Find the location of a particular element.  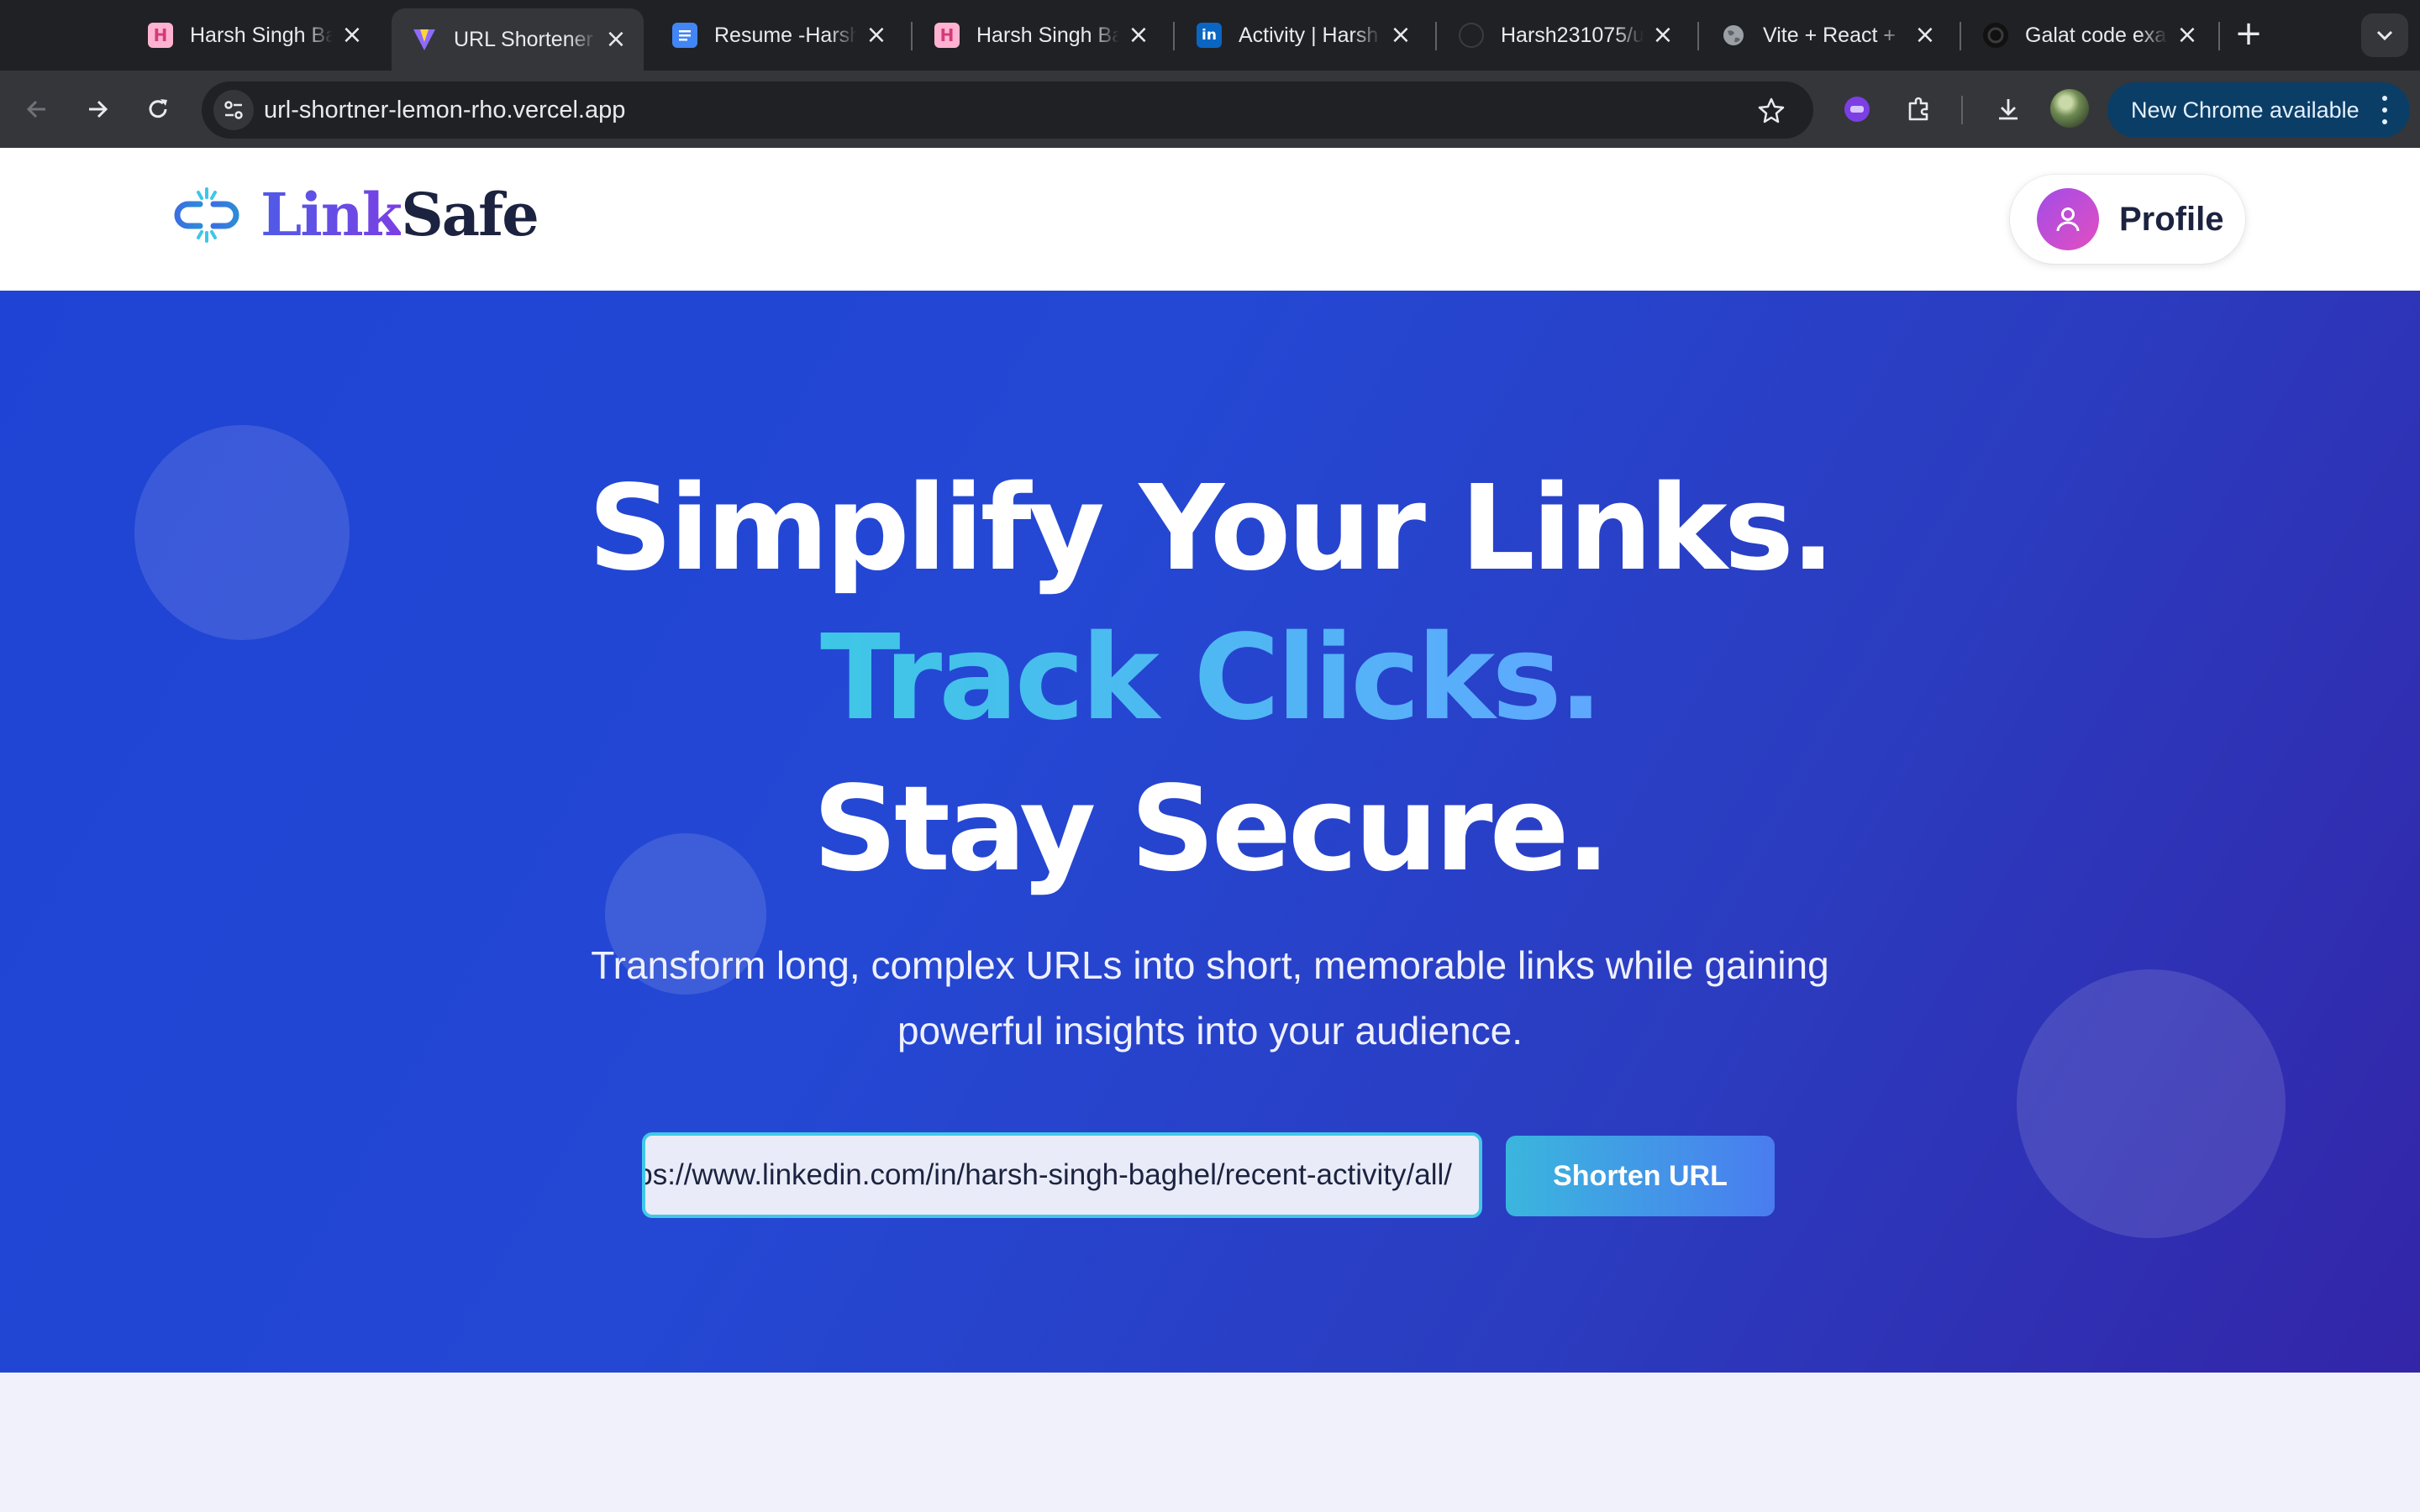

chrome-update-button: New Chrome available is located at coordinates (2258, 110).